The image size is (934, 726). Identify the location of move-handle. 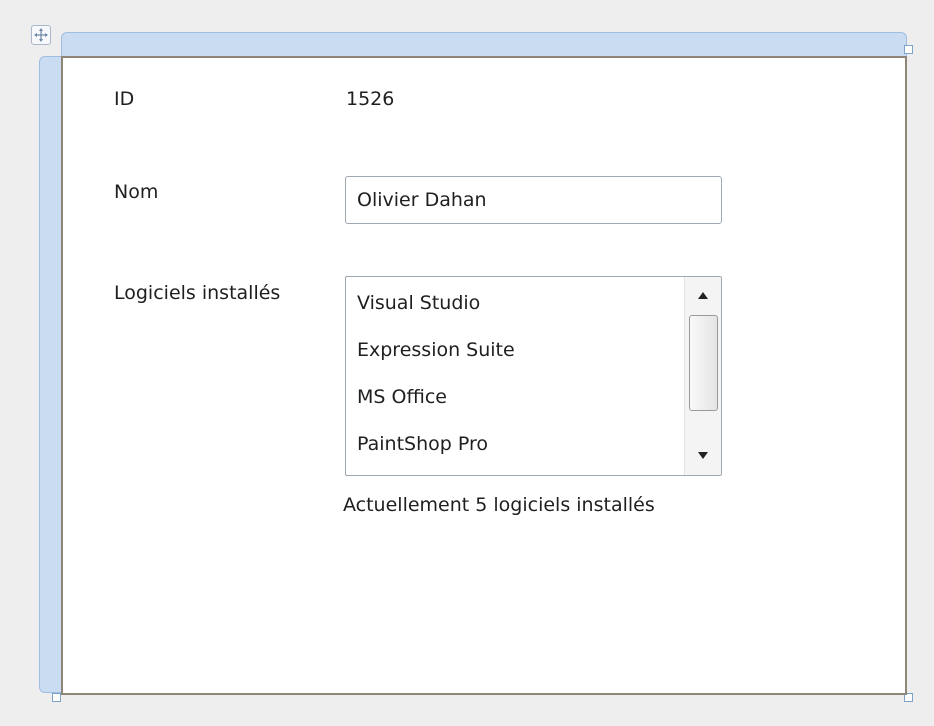
(41, 35).